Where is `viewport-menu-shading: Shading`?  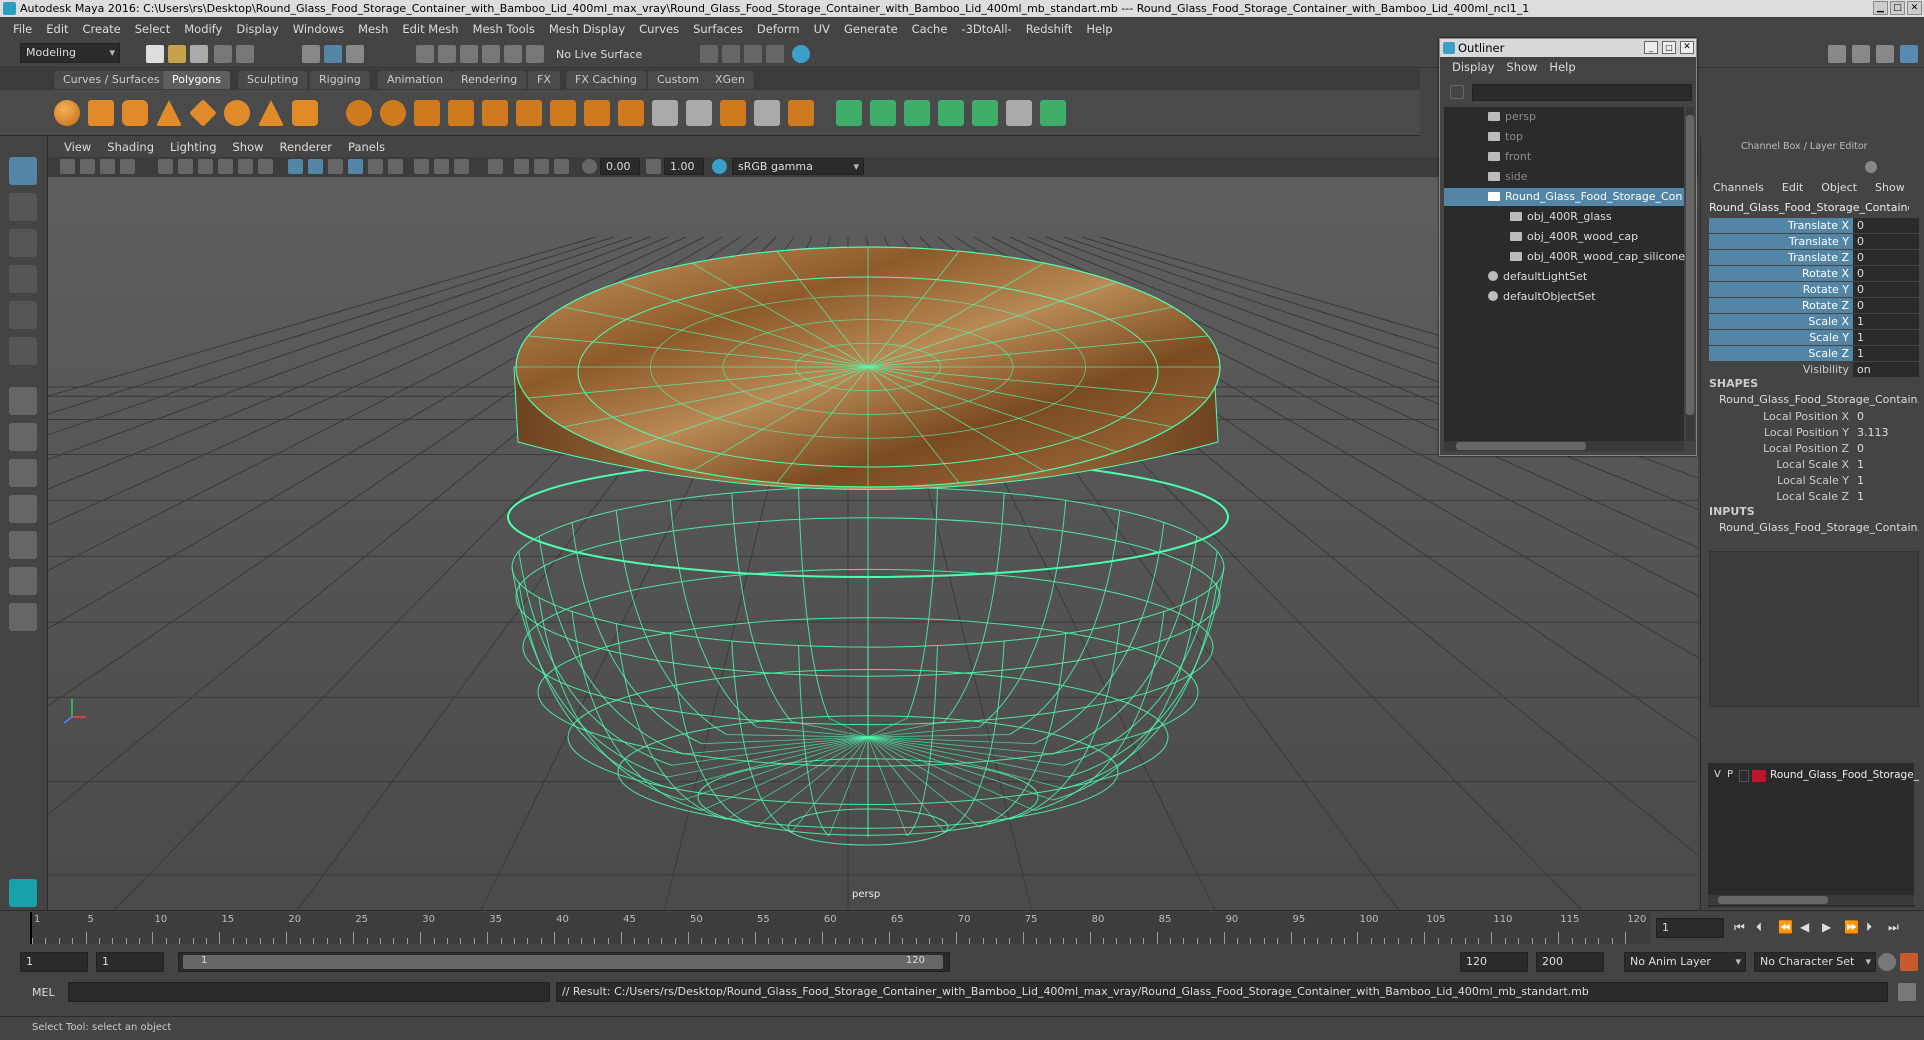 viewport-menu-shading: Shading is located at coordinates (130, 147).